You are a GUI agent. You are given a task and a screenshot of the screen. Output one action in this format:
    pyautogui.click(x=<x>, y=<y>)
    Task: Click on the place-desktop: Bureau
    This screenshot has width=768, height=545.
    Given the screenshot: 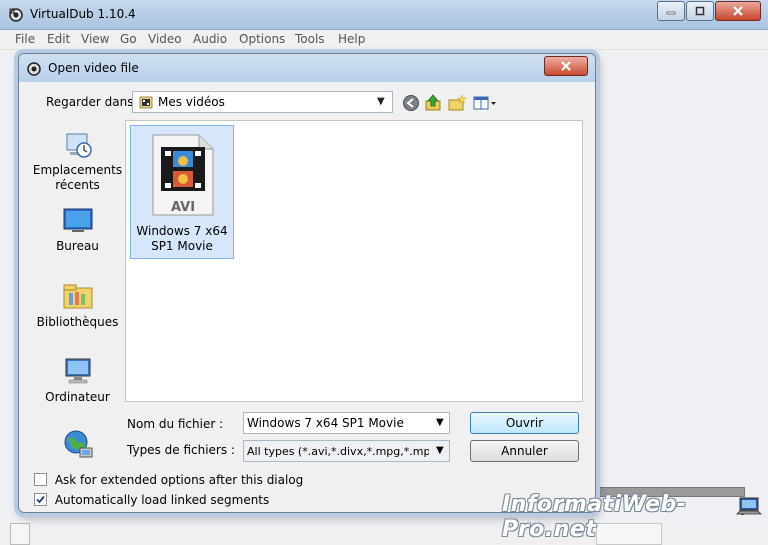 What is the action you would take?
    pyautogui.click(x=77, y=229)
    